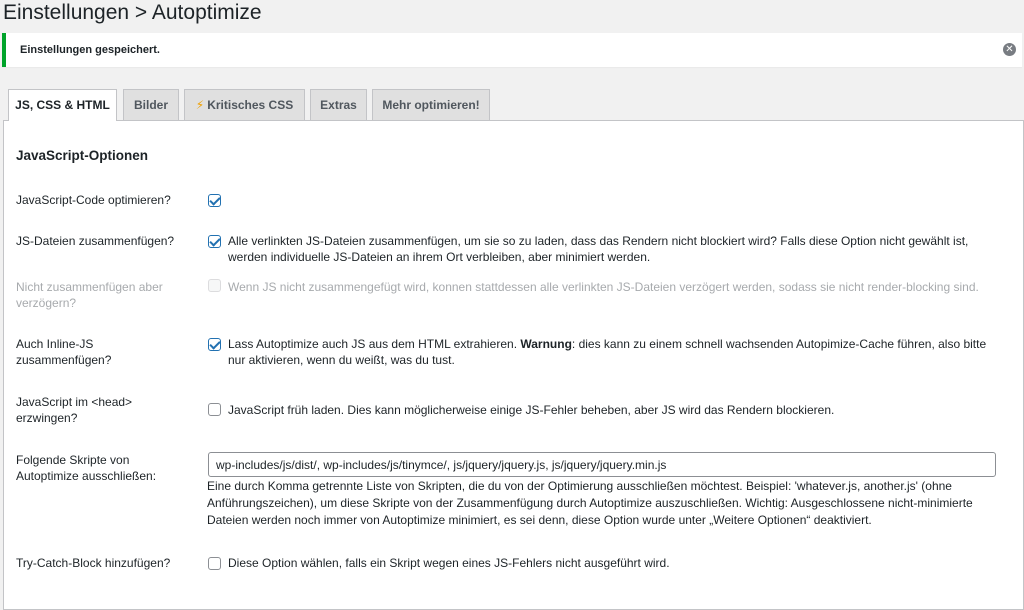 This screenshot has height=610, width=1024. What do you see at coordinates (214, 563) in the screenshot?
I see `try-catch-checkbox` at bounding box center [214, 563].